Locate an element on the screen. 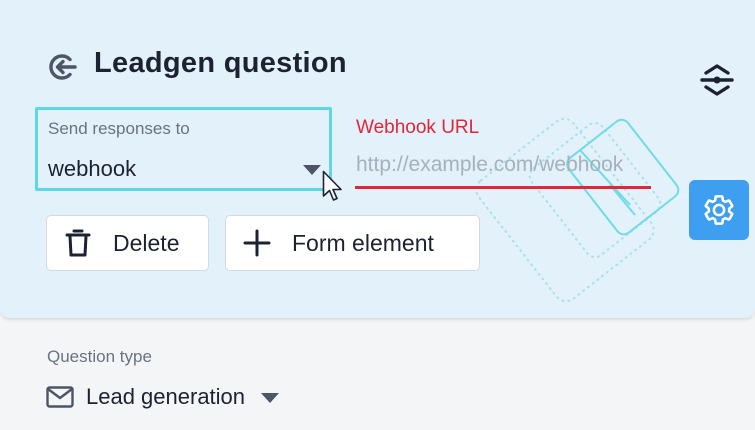 The width and height of the screenshot is (755, 430). trash-icon is located at coordinates (78, 243).